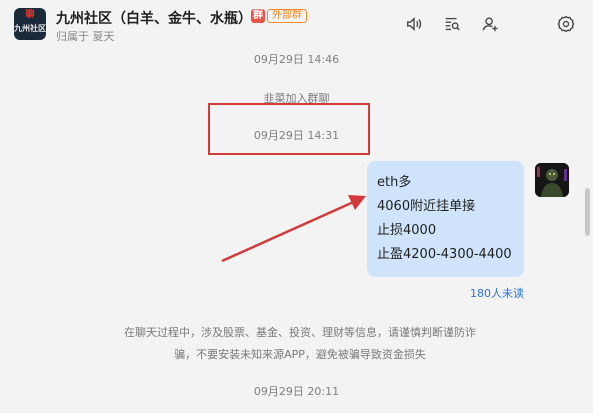 Image resolution: width=593 pixels, height=413 pixels. What do you see at coordinates (426, 206) in the screenshot?
I see `message-line: 4060附近挂单接` at bounding box center [426, 206].